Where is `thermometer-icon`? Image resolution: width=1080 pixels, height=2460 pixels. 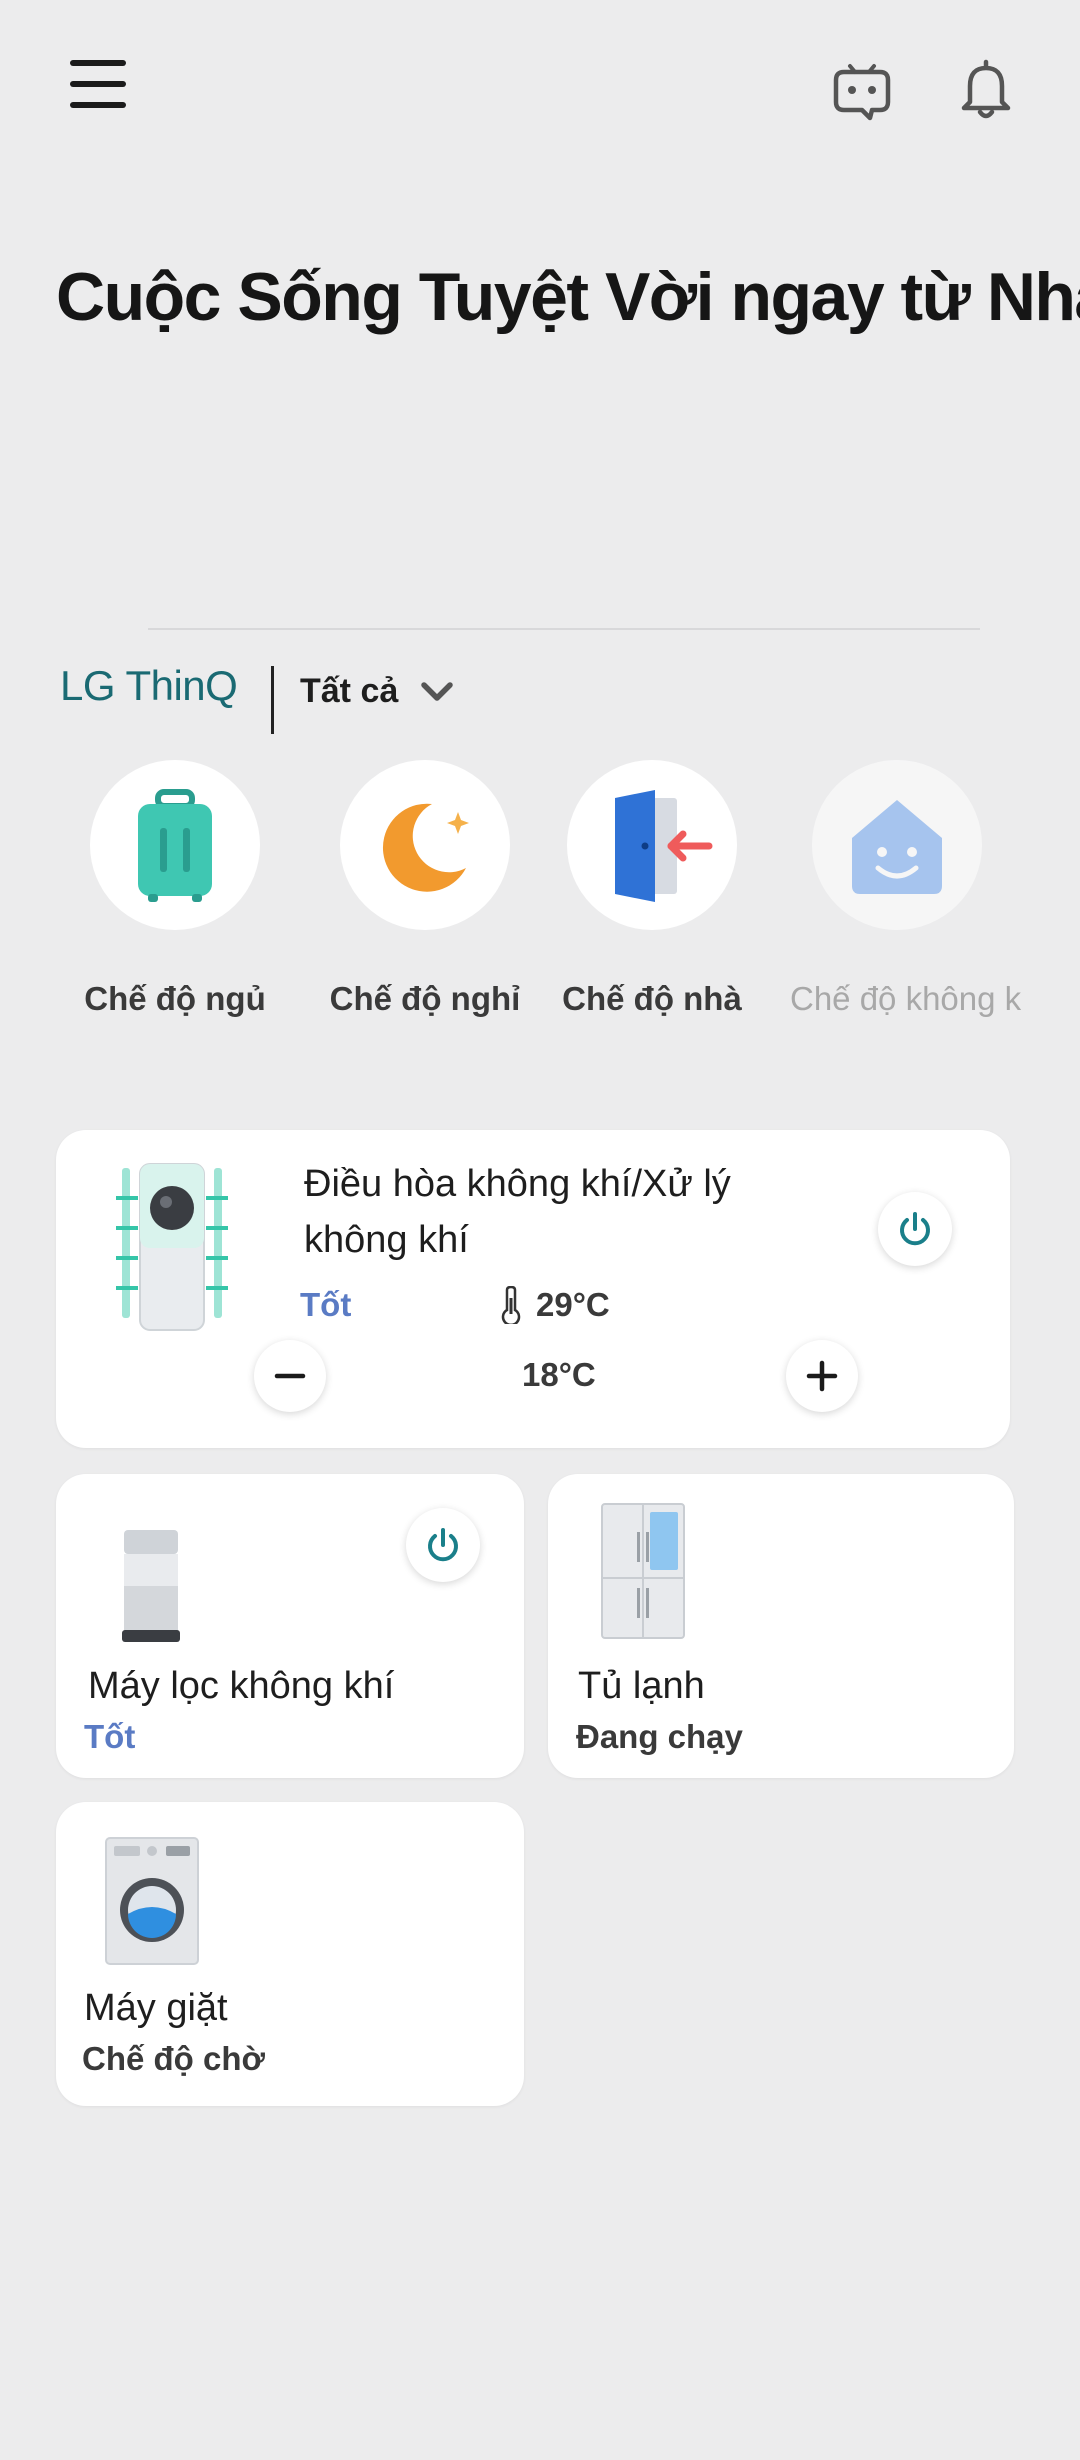
thermometer-icon is located at coordinates (511, 1305).